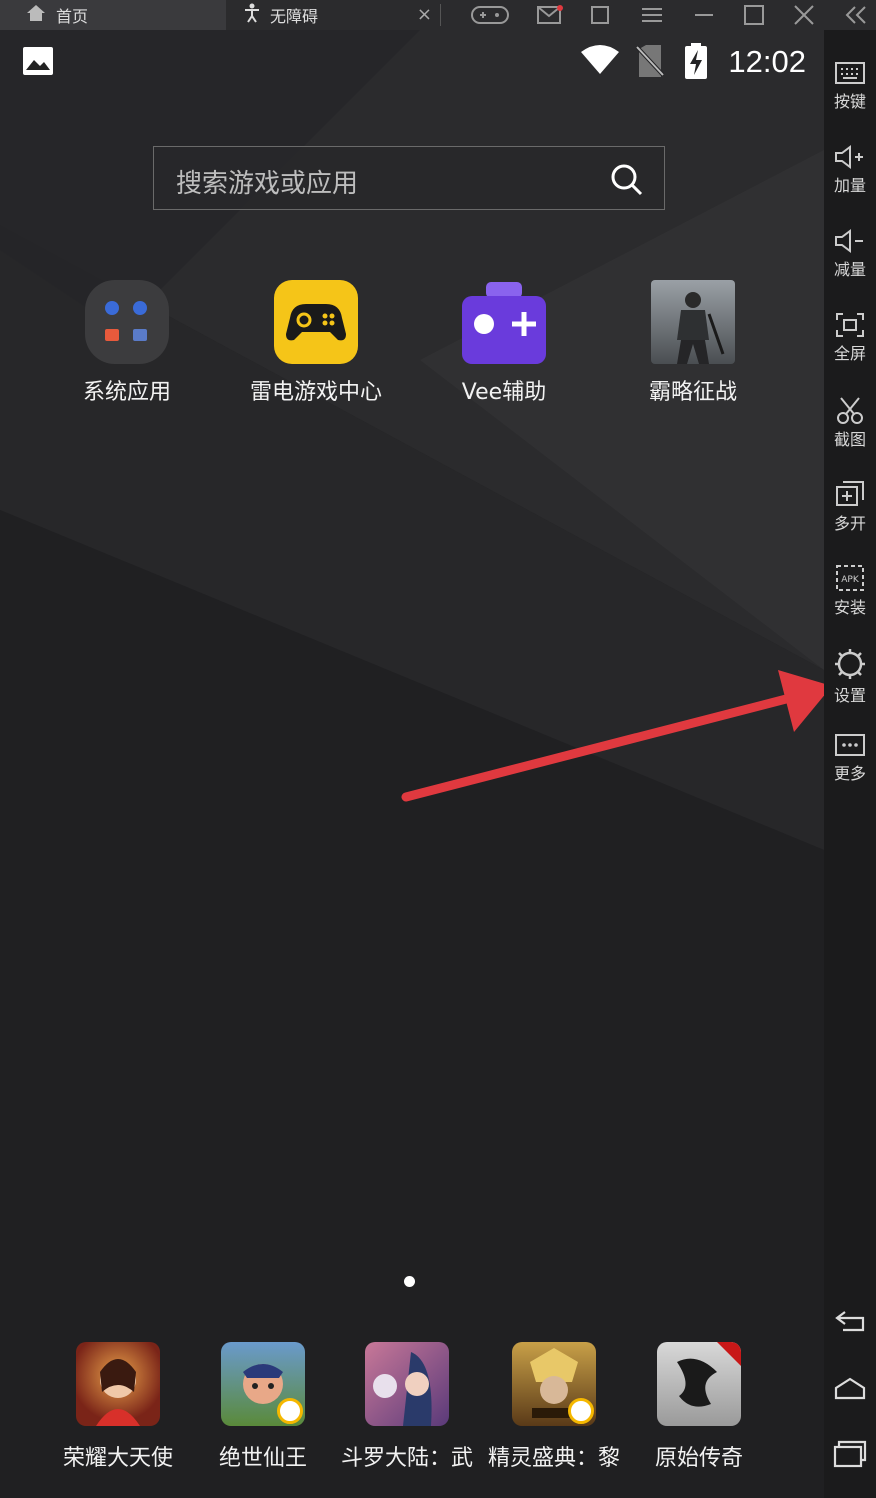 The width and height of the screenshot is (876, 1498). I want to click on fullscreen-icon, so click(850, 325).